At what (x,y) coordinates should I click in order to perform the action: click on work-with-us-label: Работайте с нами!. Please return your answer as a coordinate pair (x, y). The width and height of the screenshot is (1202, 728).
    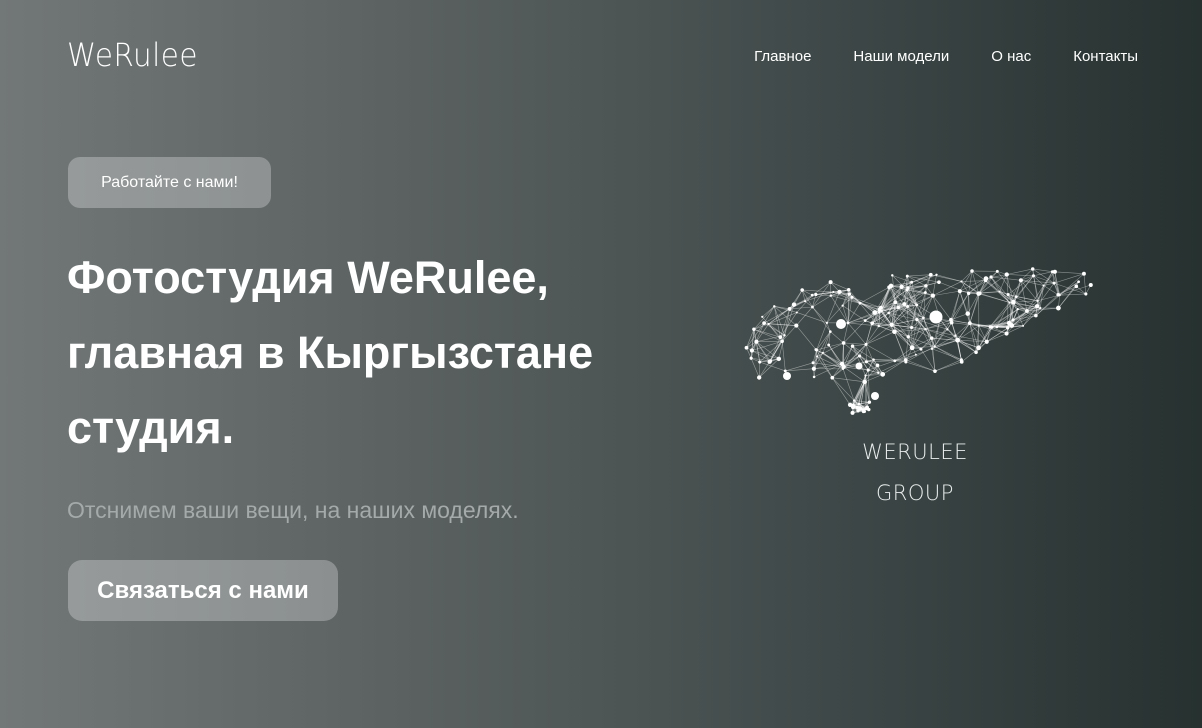
    Looking at the image, I should click on (169, 182).